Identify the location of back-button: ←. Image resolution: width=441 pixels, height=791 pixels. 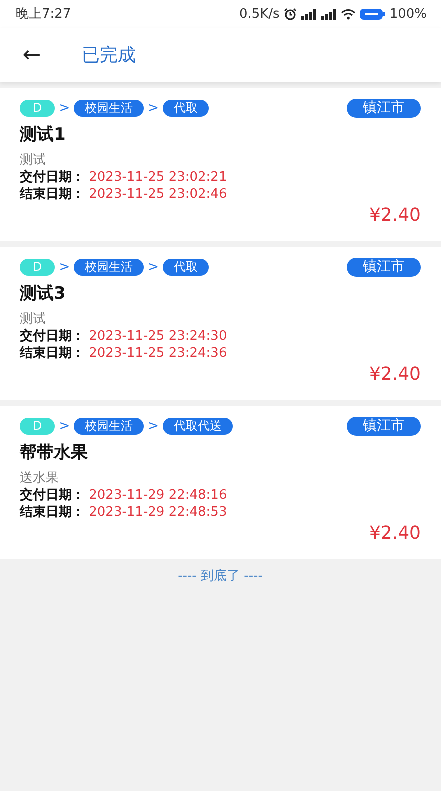
(32, 55).